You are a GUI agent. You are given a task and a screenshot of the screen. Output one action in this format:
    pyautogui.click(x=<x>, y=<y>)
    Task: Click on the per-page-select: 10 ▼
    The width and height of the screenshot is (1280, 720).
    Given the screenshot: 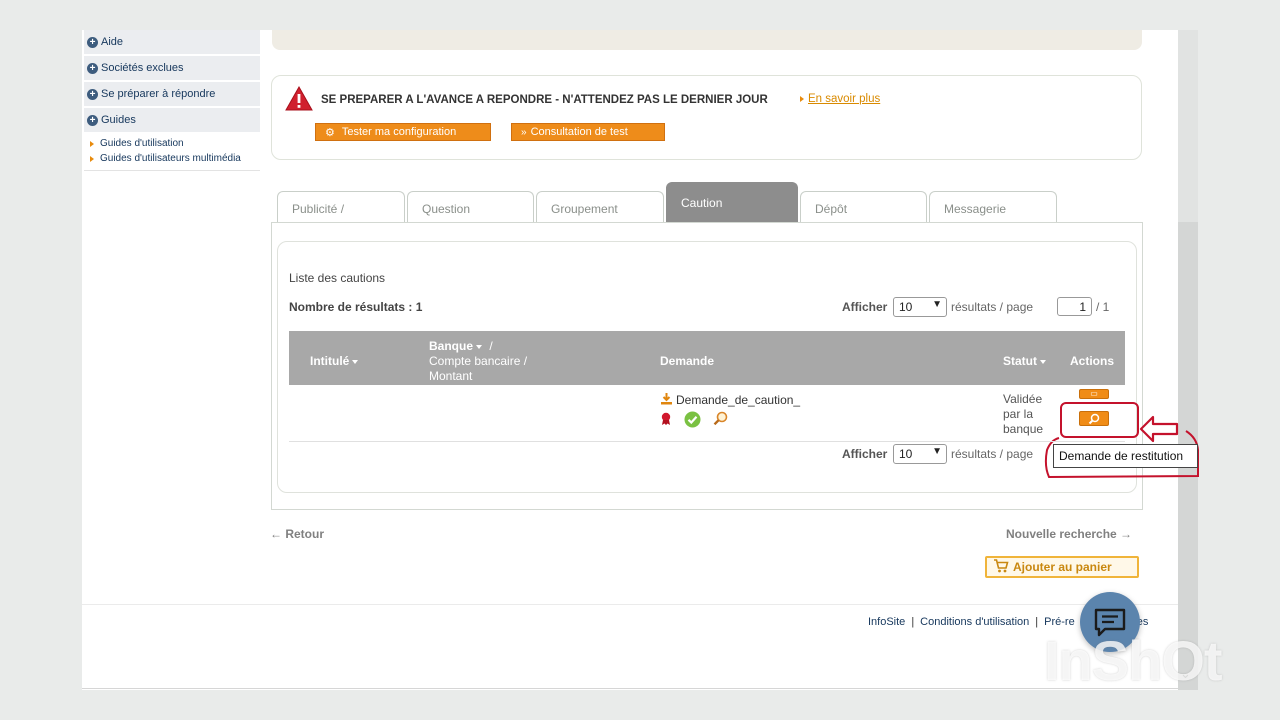 What is the action you would take?
    pyautogui.click(x=920, y=307)
    